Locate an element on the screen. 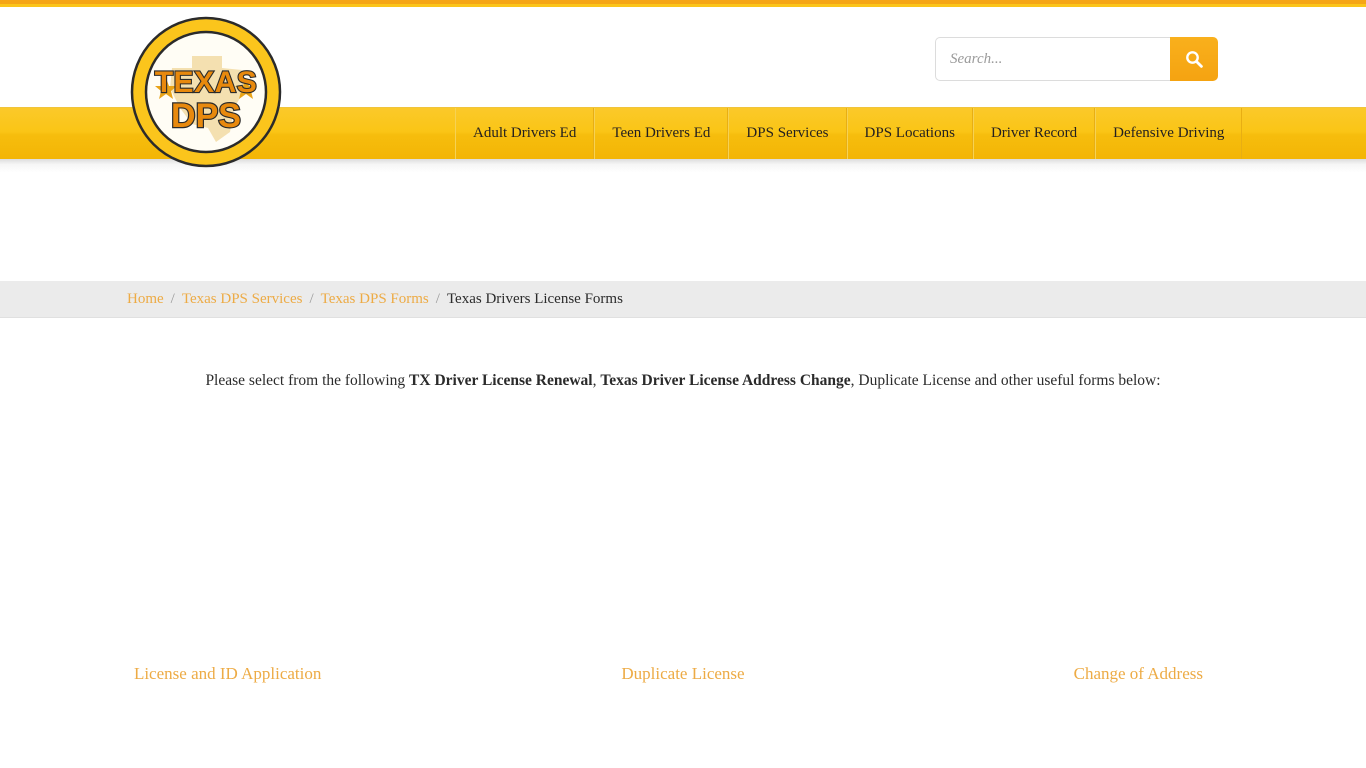 The width and height of the screenshot is (1366, 768). search-icon is located at coordinates (1194, 59).